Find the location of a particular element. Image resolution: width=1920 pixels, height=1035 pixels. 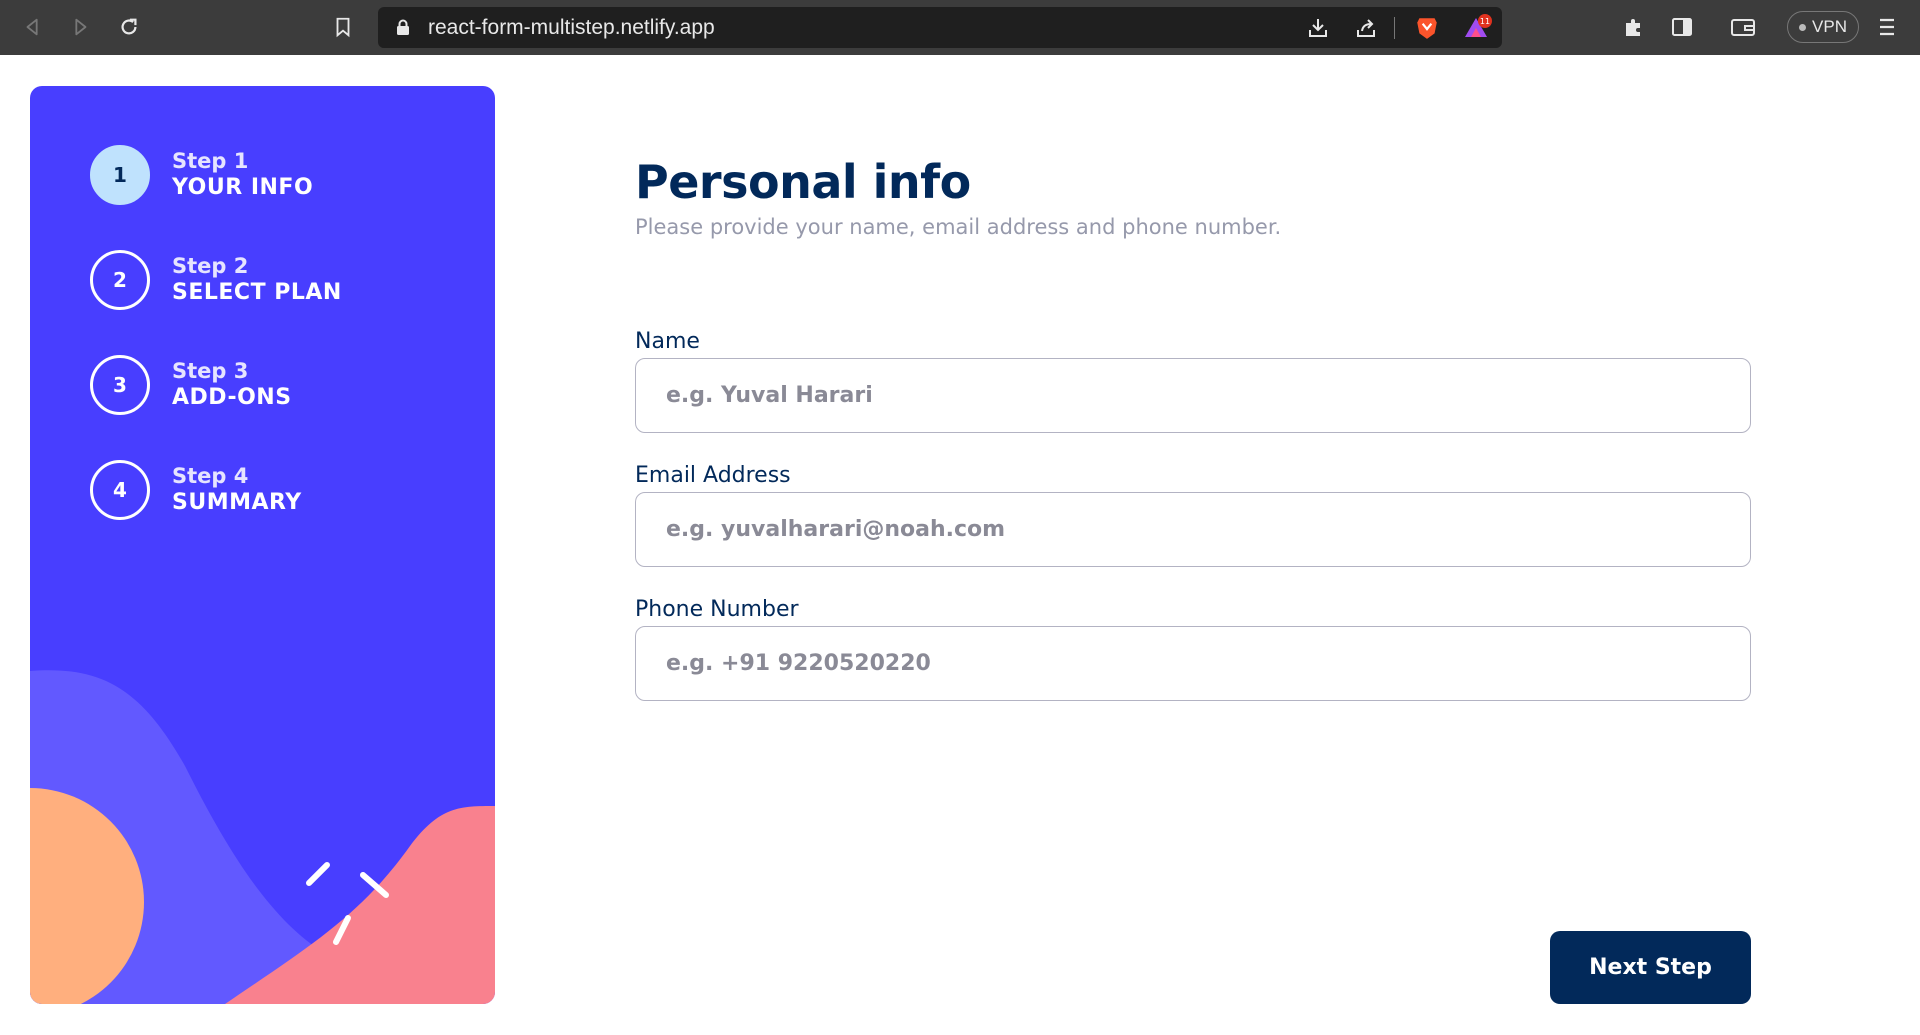

step-title-2: SELECT PLAN is located at coordinates (257, 292).